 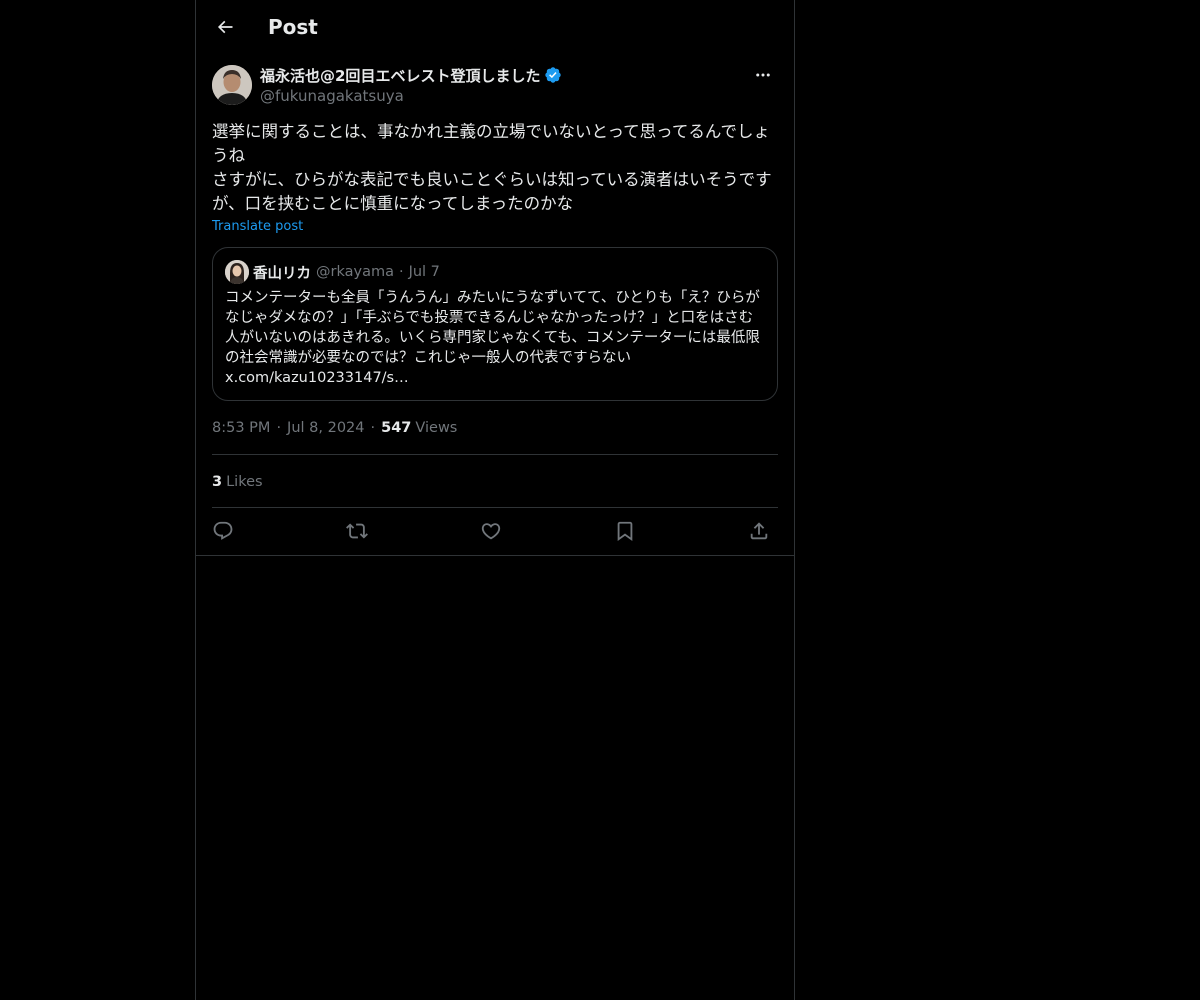 I want to click on more-options-button, so click(x=763, y=75).